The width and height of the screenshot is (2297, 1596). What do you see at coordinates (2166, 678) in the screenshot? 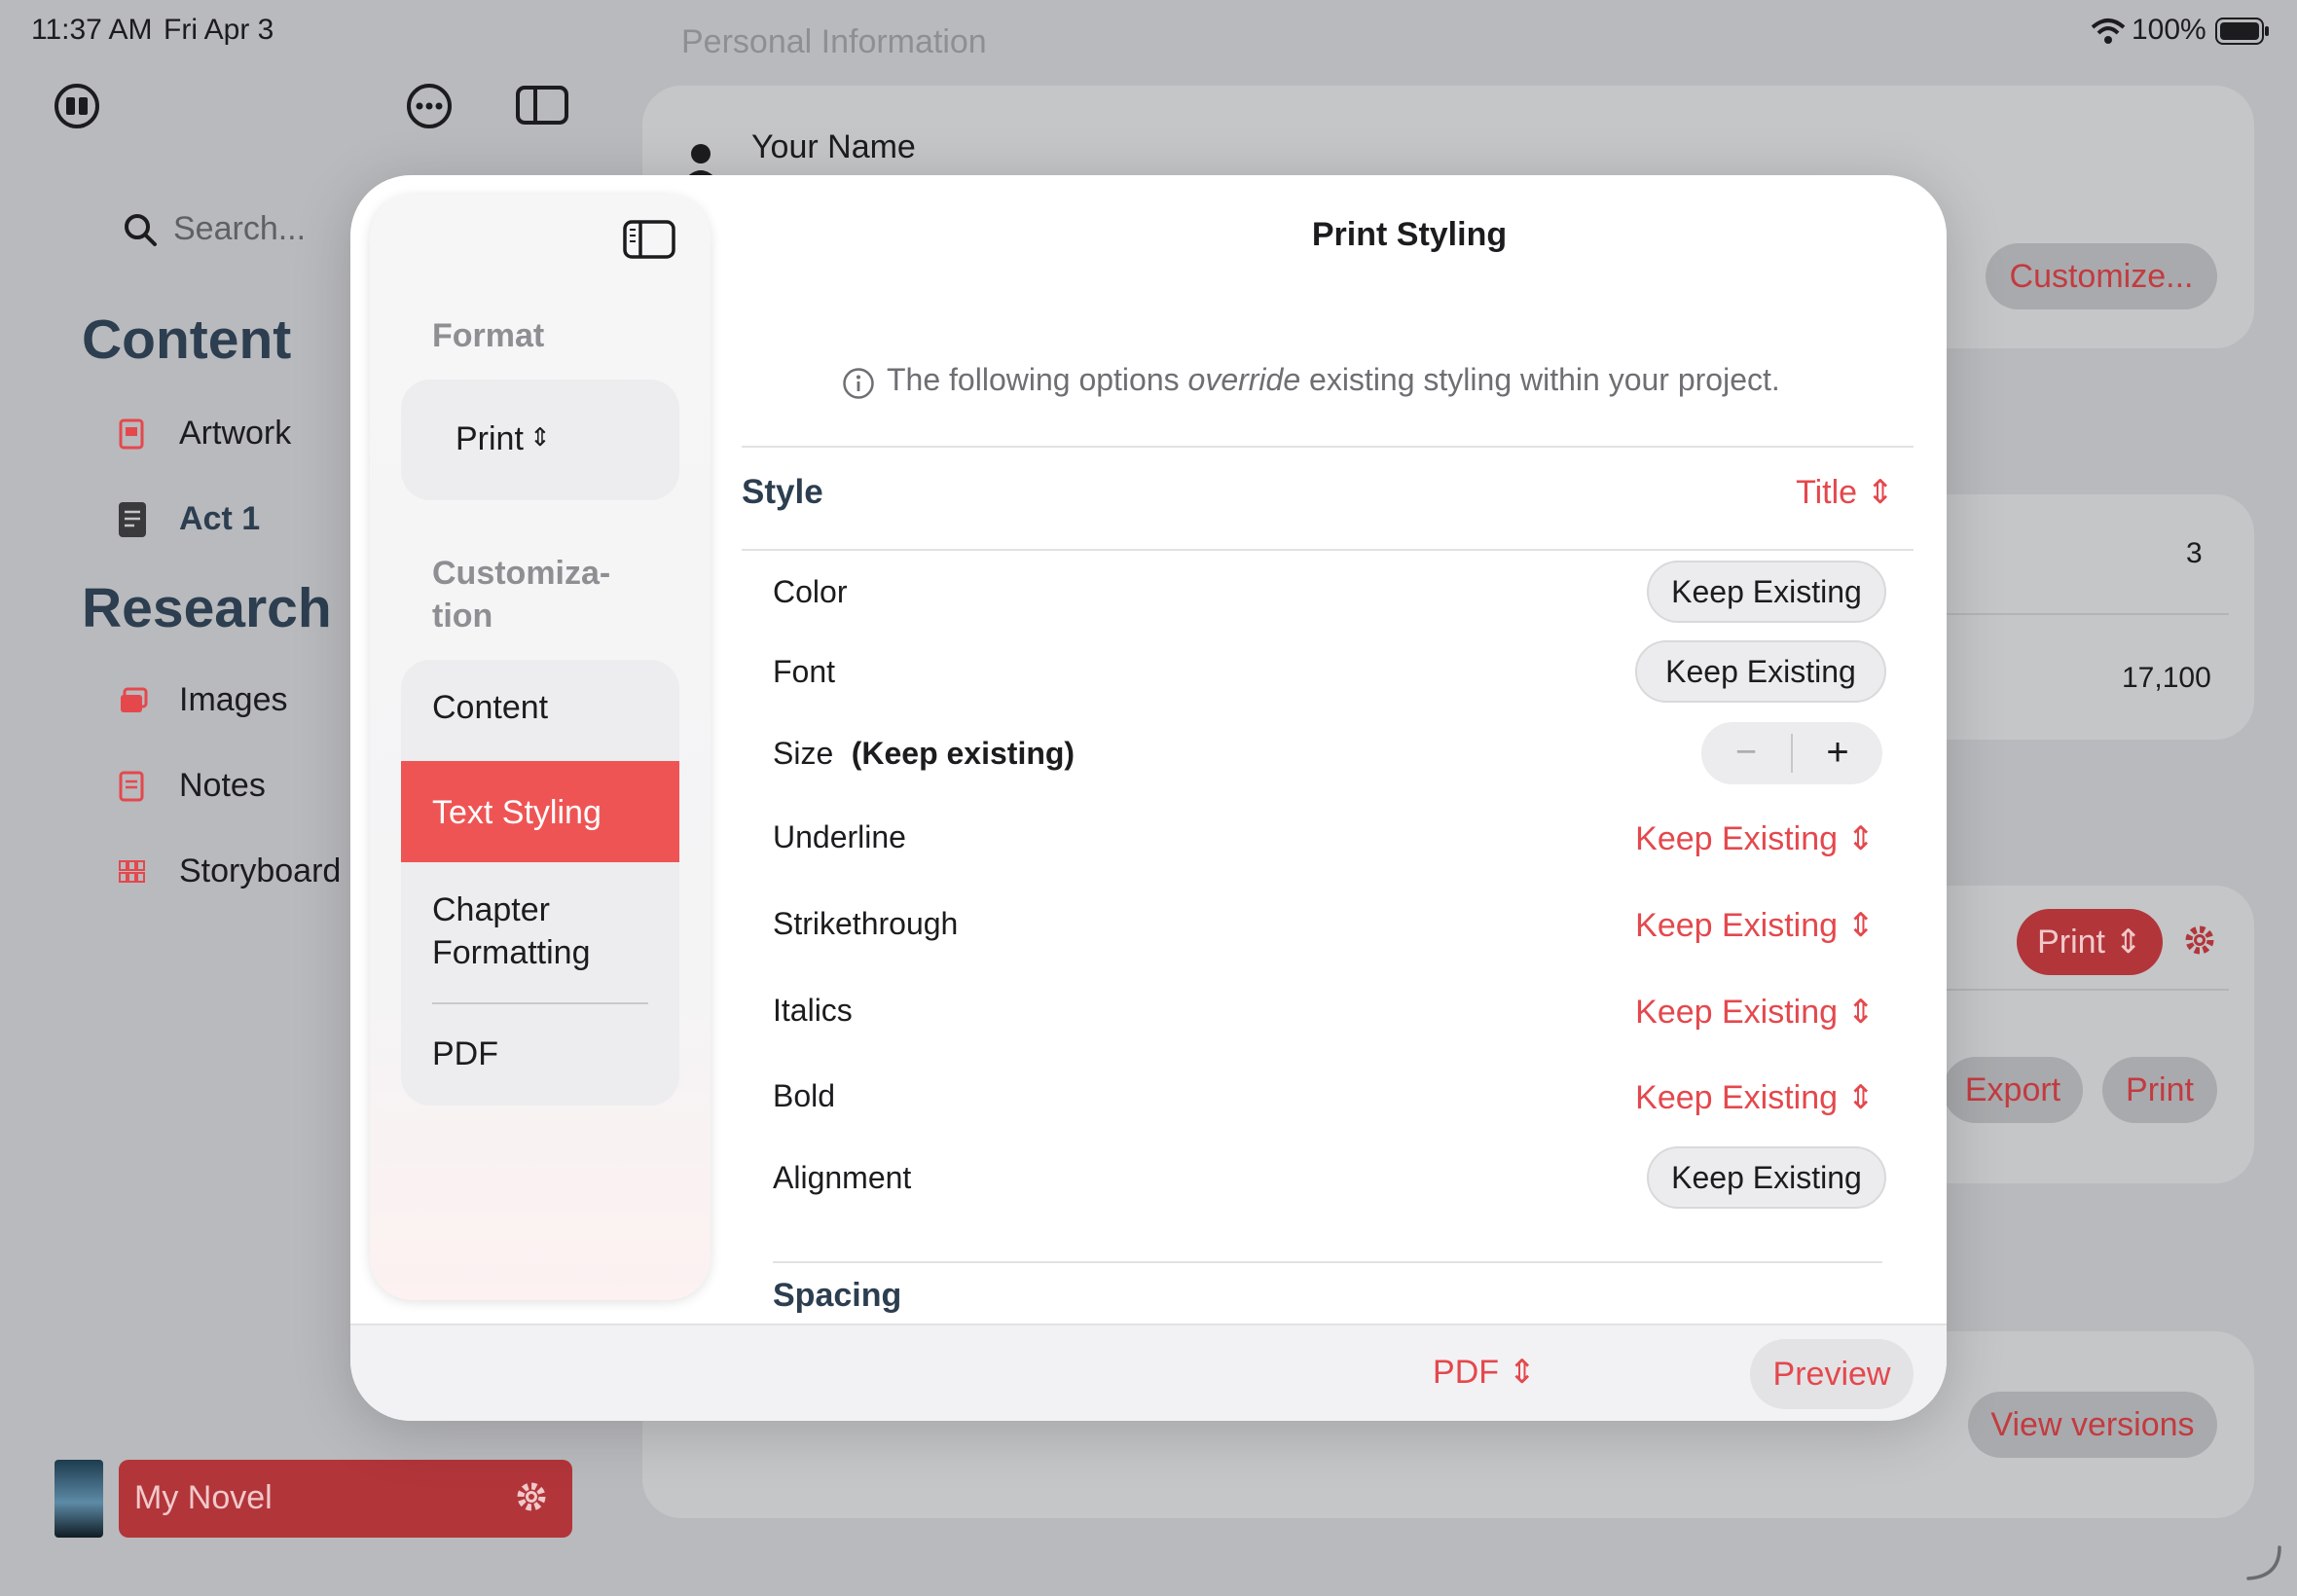
I see `stat-value: 17,100` at bounding box center [2166, 678].